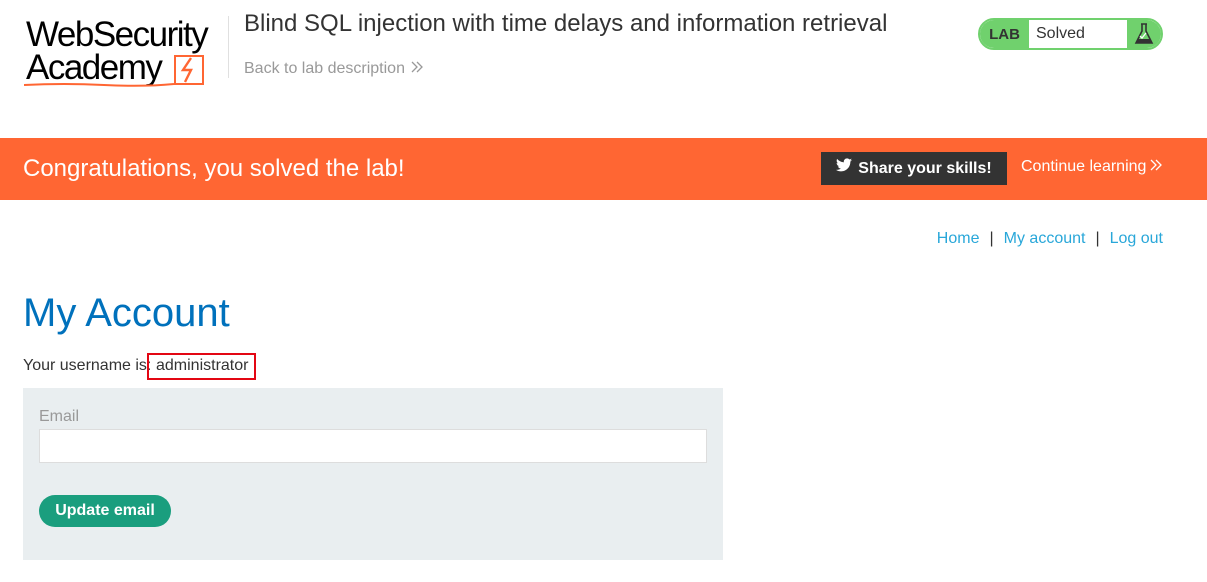  I want to click on continue-learning-label: Continue learning, so click(1084, 166).